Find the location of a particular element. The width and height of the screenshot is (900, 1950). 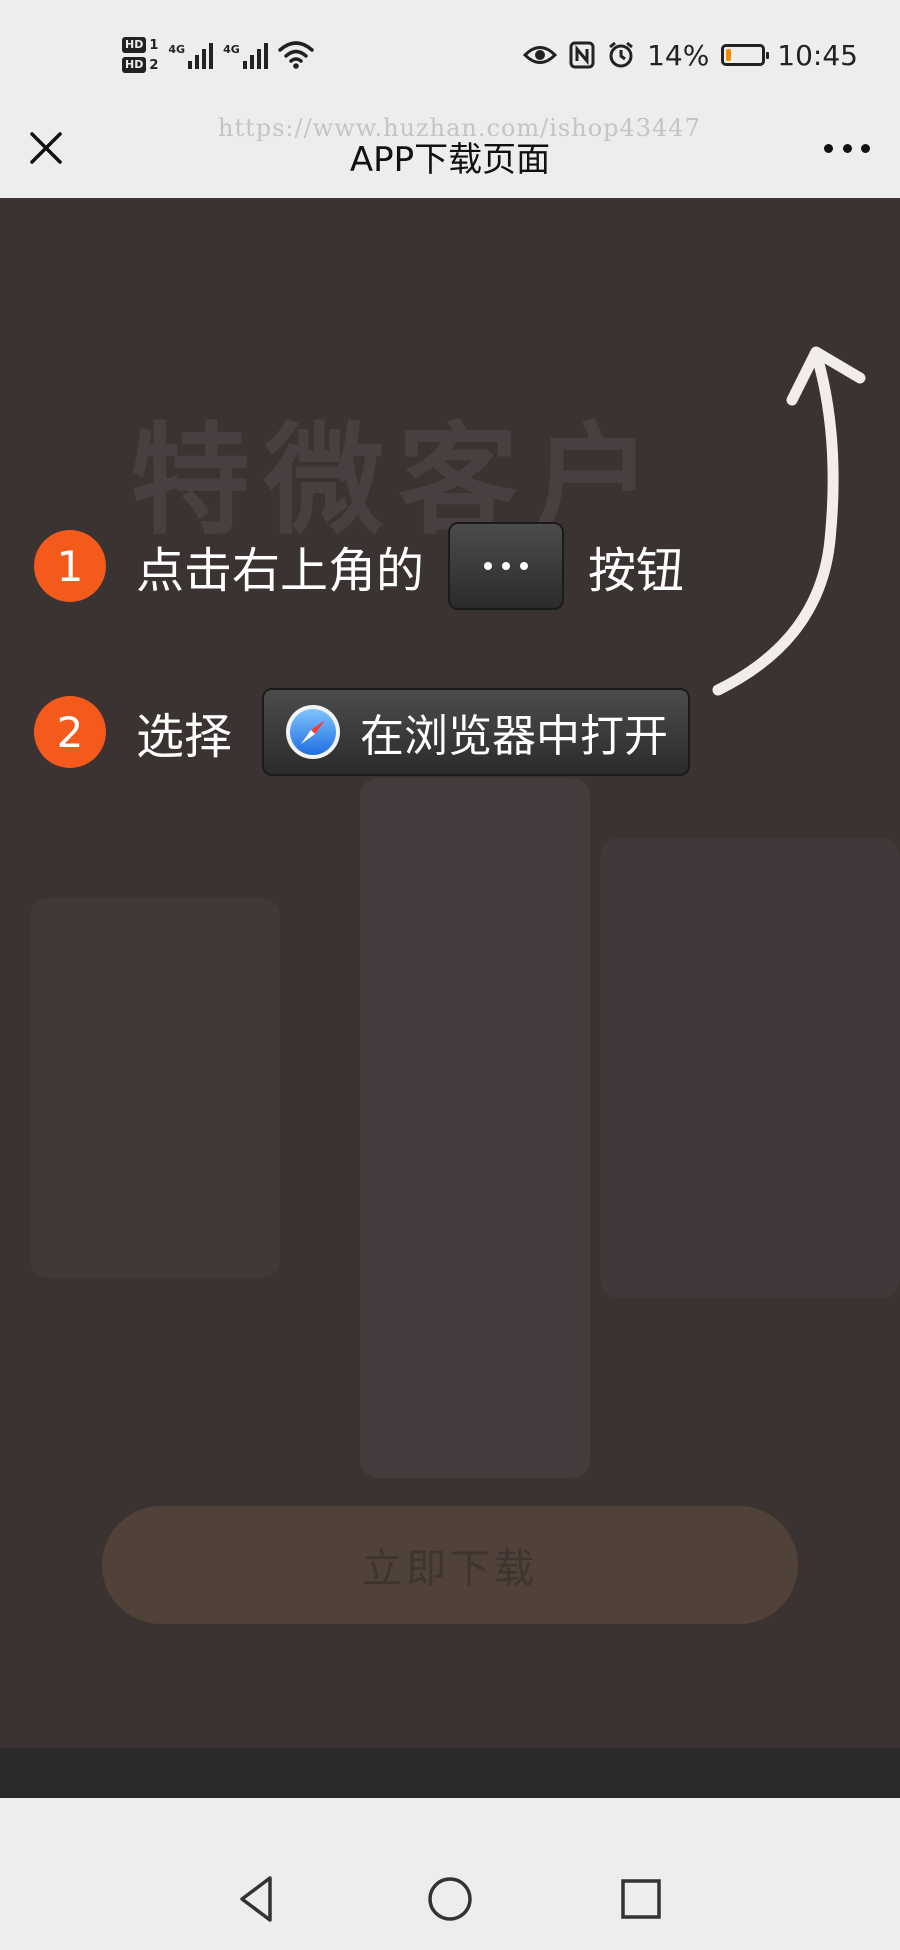

signal-sim1: 4G is located at coordinates (191, 55).